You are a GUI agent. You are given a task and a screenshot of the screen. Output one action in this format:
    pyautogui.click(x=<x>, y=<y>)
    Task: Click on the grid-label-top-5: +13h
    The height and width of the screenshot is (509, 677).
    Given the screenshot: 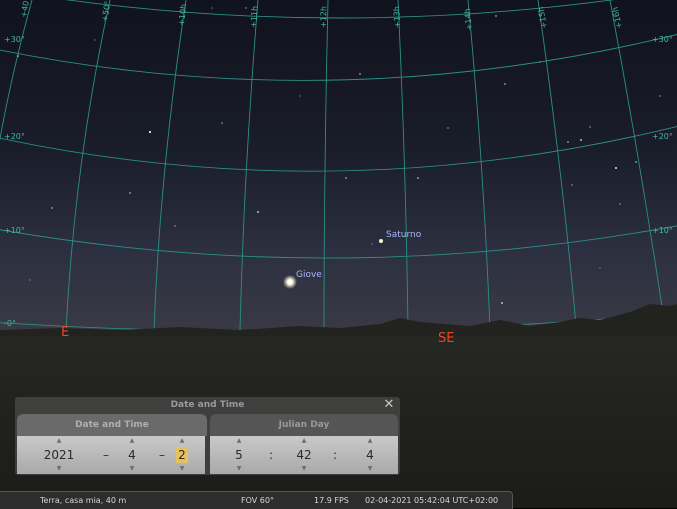 What is the action you would take?
    pyautogui.click(x=397, y=17)
    